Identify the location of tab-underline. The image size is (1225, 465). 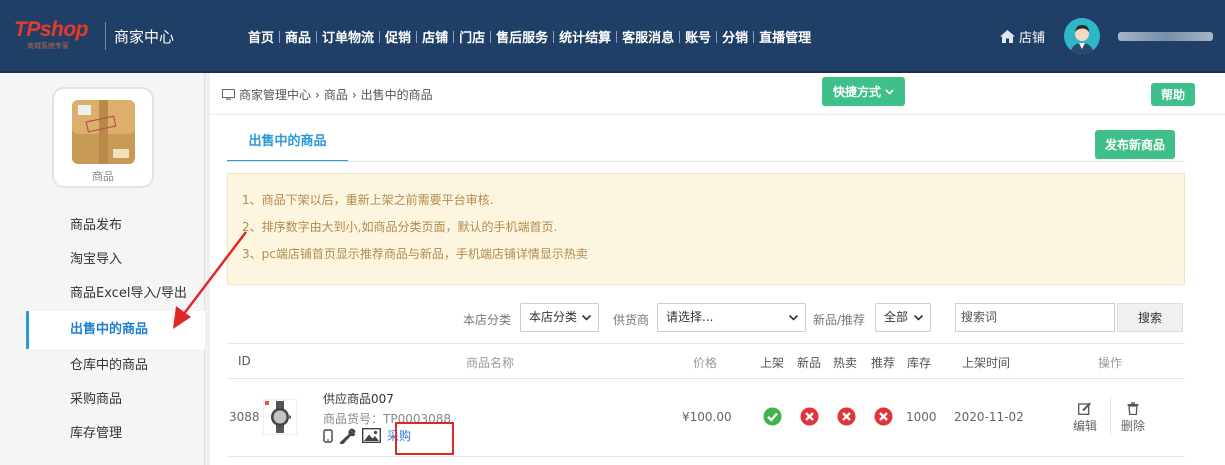
(706, 161).